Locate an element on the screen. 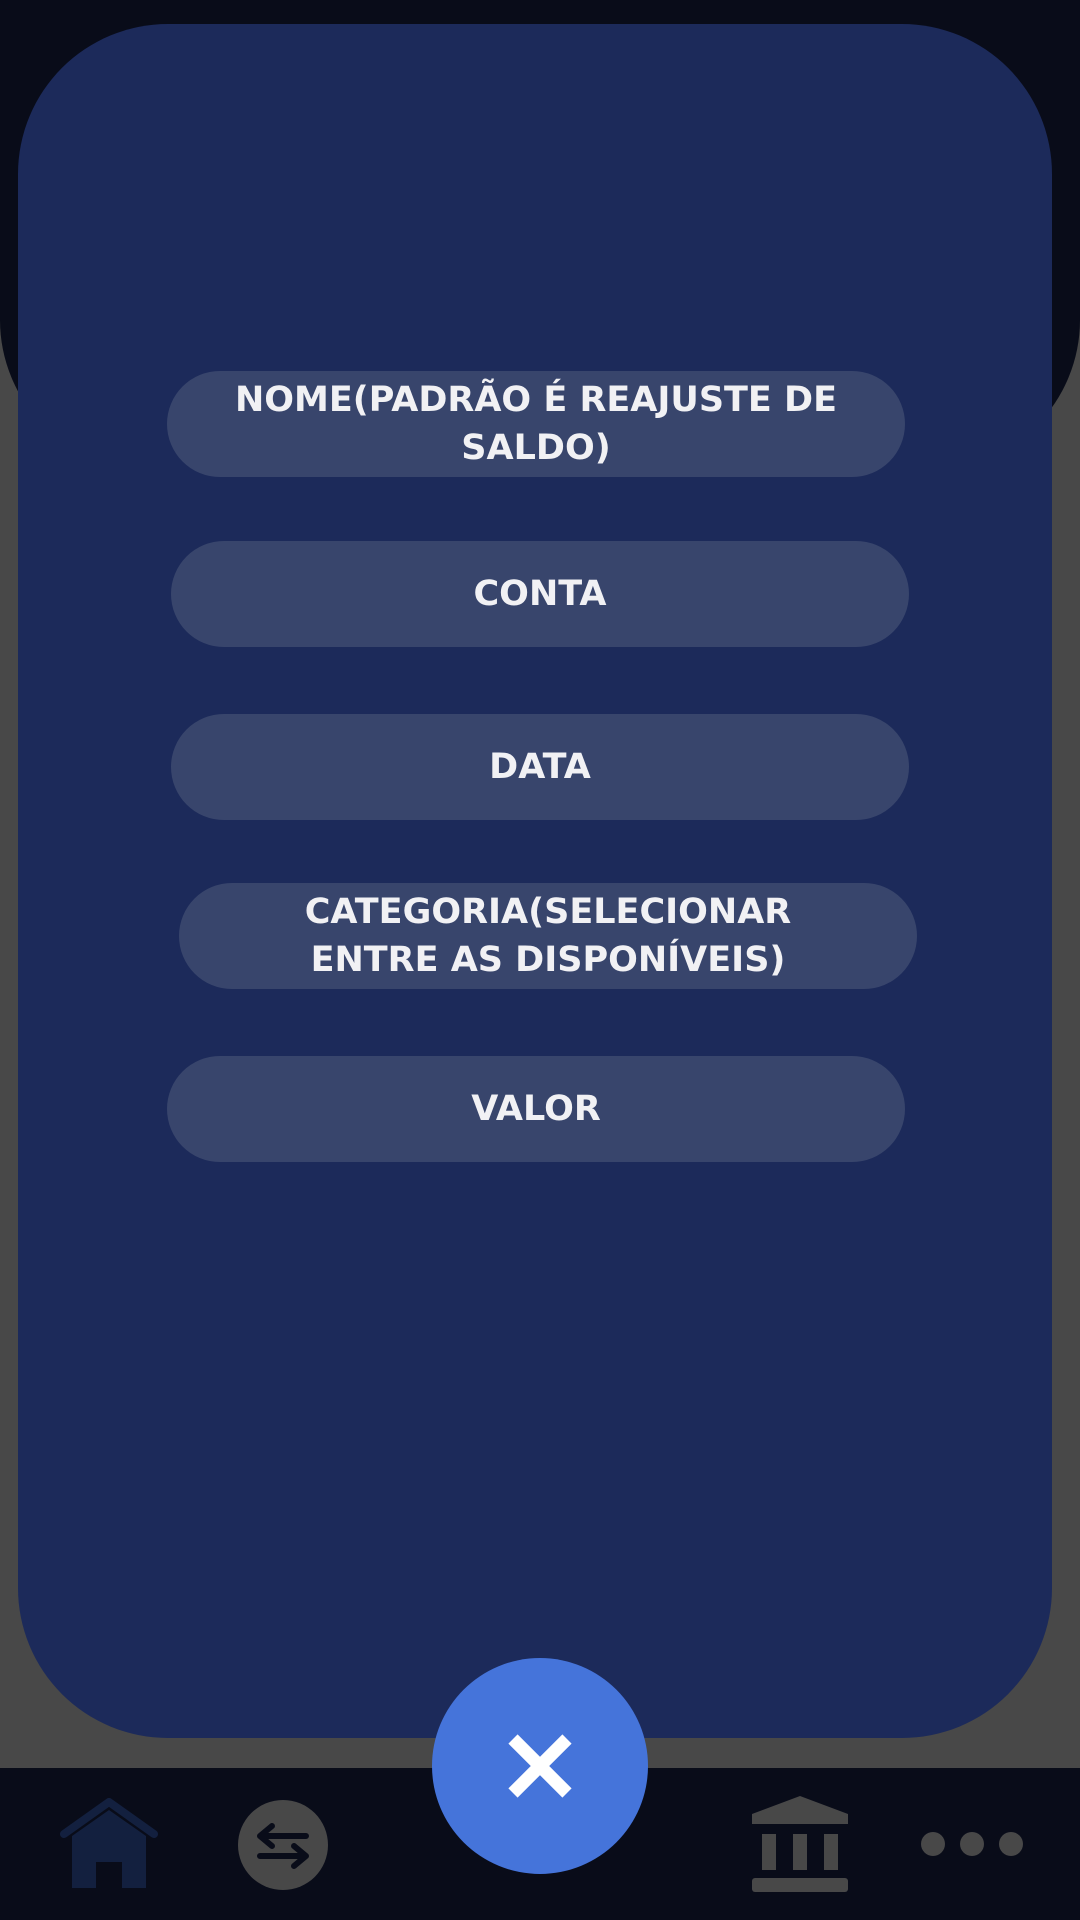  bank-icon is located at coordinates (800, 1844).